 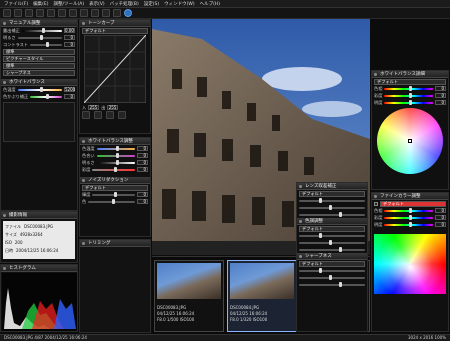 What do you see at coordinates (115, 180) in the screenshot?
I see `noise-reduction-header: ノイズリダクション` at bounding box center [115, 180].